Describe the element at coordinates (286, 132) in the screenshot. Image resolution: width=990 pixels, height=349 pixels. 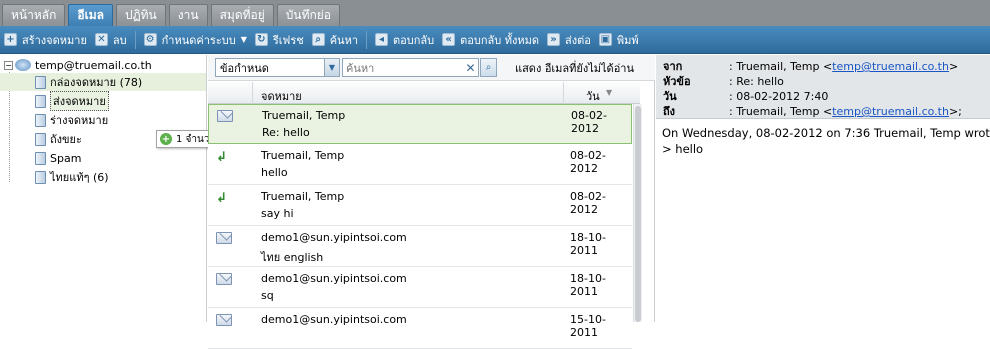
I see `message-subject: Re: hello` at that location.